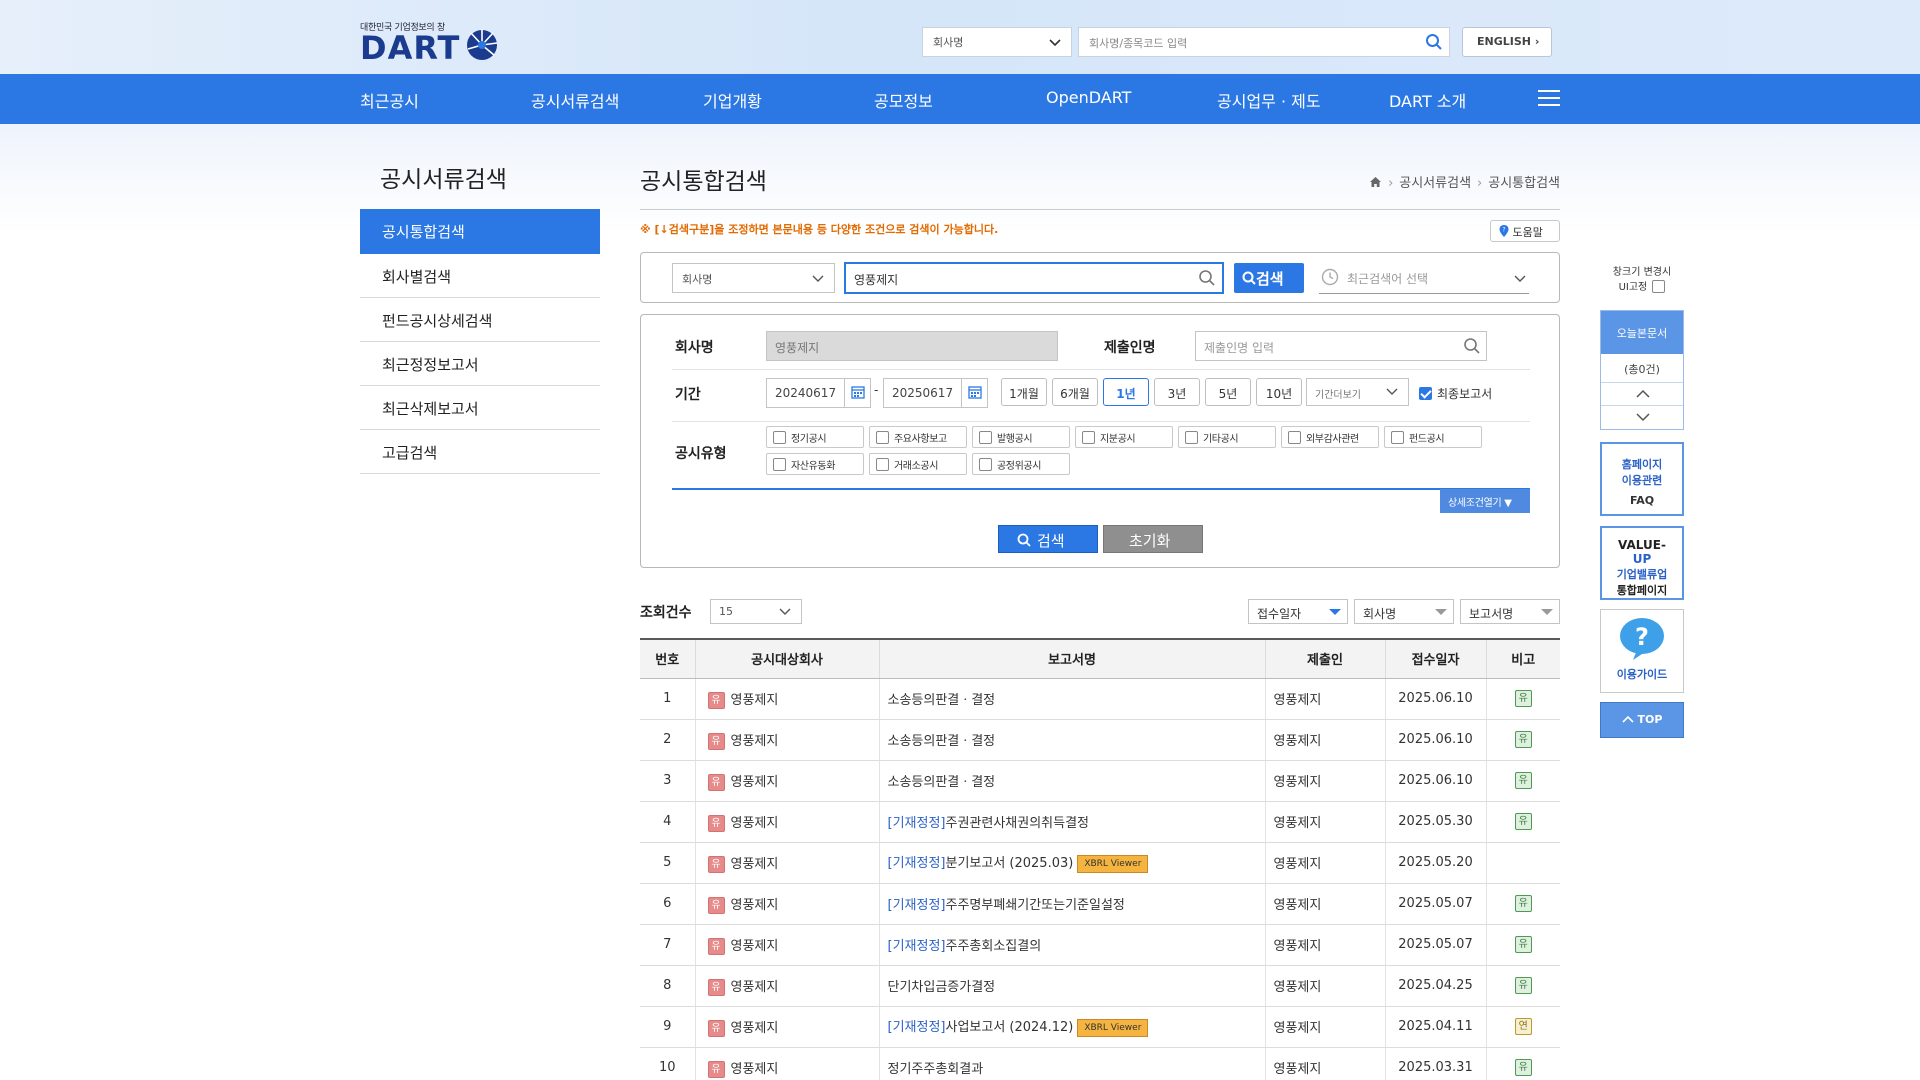 Image resolution: width=1920 pixels, height=1080 pixels. What do you see at coordinates (942, 987) in the screenshot?
I see `report-title: 단기차입금증가결정` at bounding box center [942, 987].